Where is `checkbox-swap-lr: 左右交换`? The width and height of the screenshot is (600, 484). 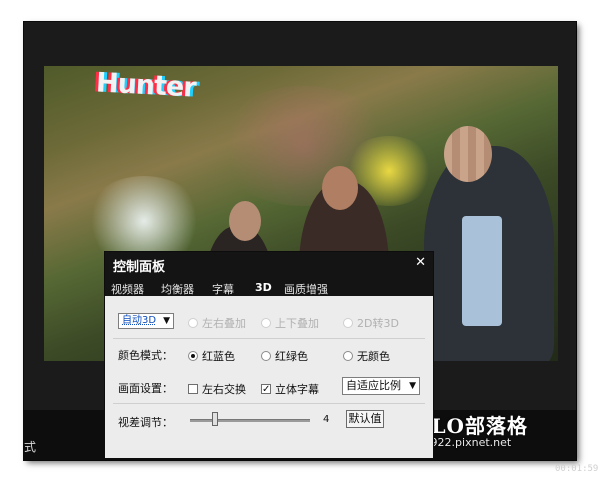 checkbox-swap-lr: 左右交换 is located at coordinates (217, 389).